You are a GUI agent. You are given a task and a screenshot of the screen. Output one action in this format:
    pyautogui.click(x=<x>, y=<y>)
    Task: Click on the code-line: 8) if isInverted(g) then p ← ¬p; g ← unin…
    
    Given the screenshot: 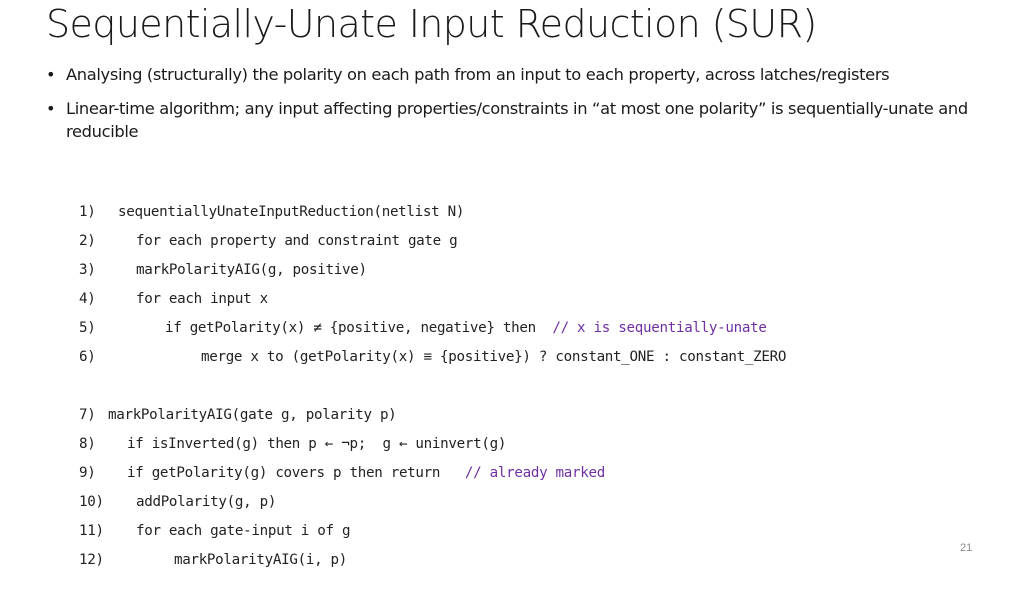 What is the action you would take?
    pyautogui.click(x=276, y=433)
    